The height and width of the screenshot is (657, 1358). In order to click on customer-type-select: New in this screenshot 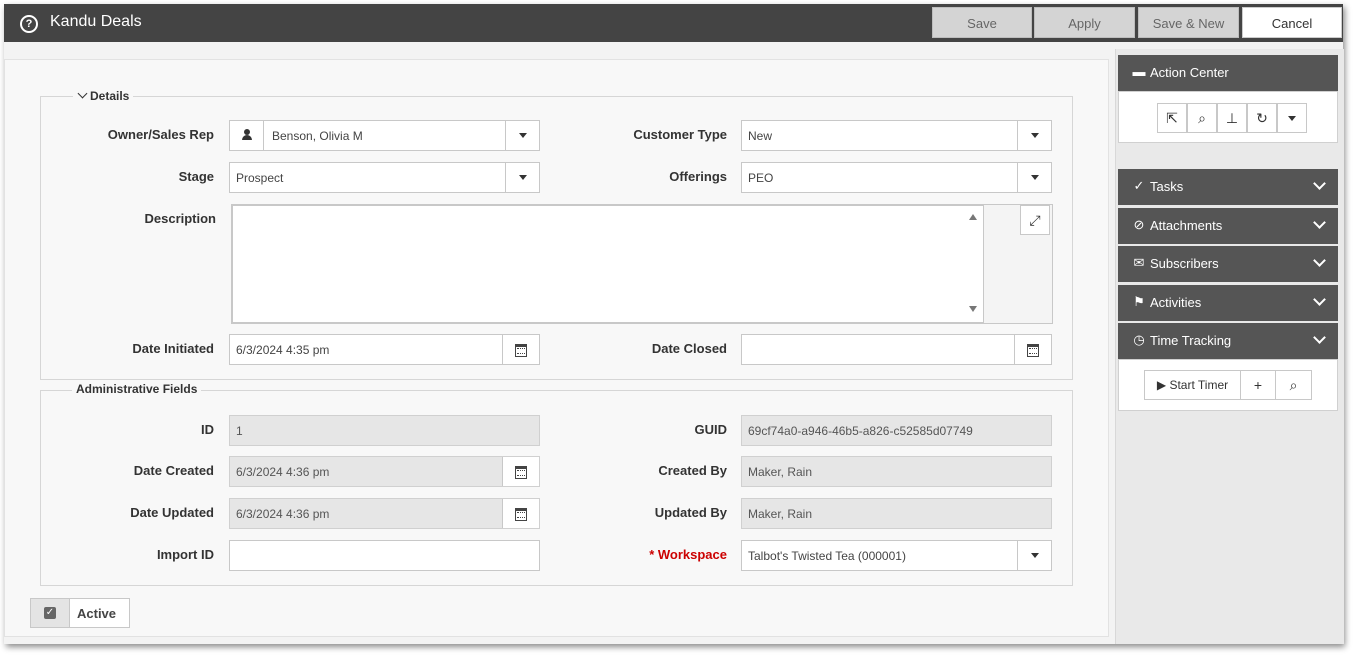, I will do `click(896, 135)`.